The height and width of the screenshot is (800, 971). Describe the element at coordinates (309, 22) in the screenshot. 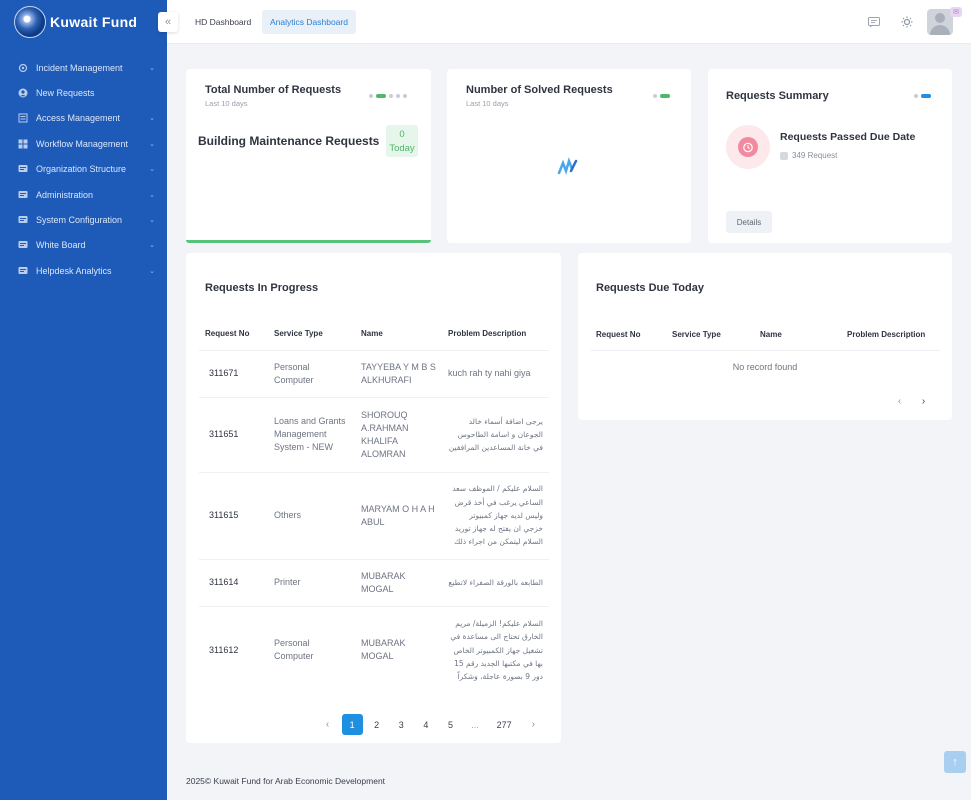

I see `tab-analytics-dashboard: Analytics Dashboard` at that location.